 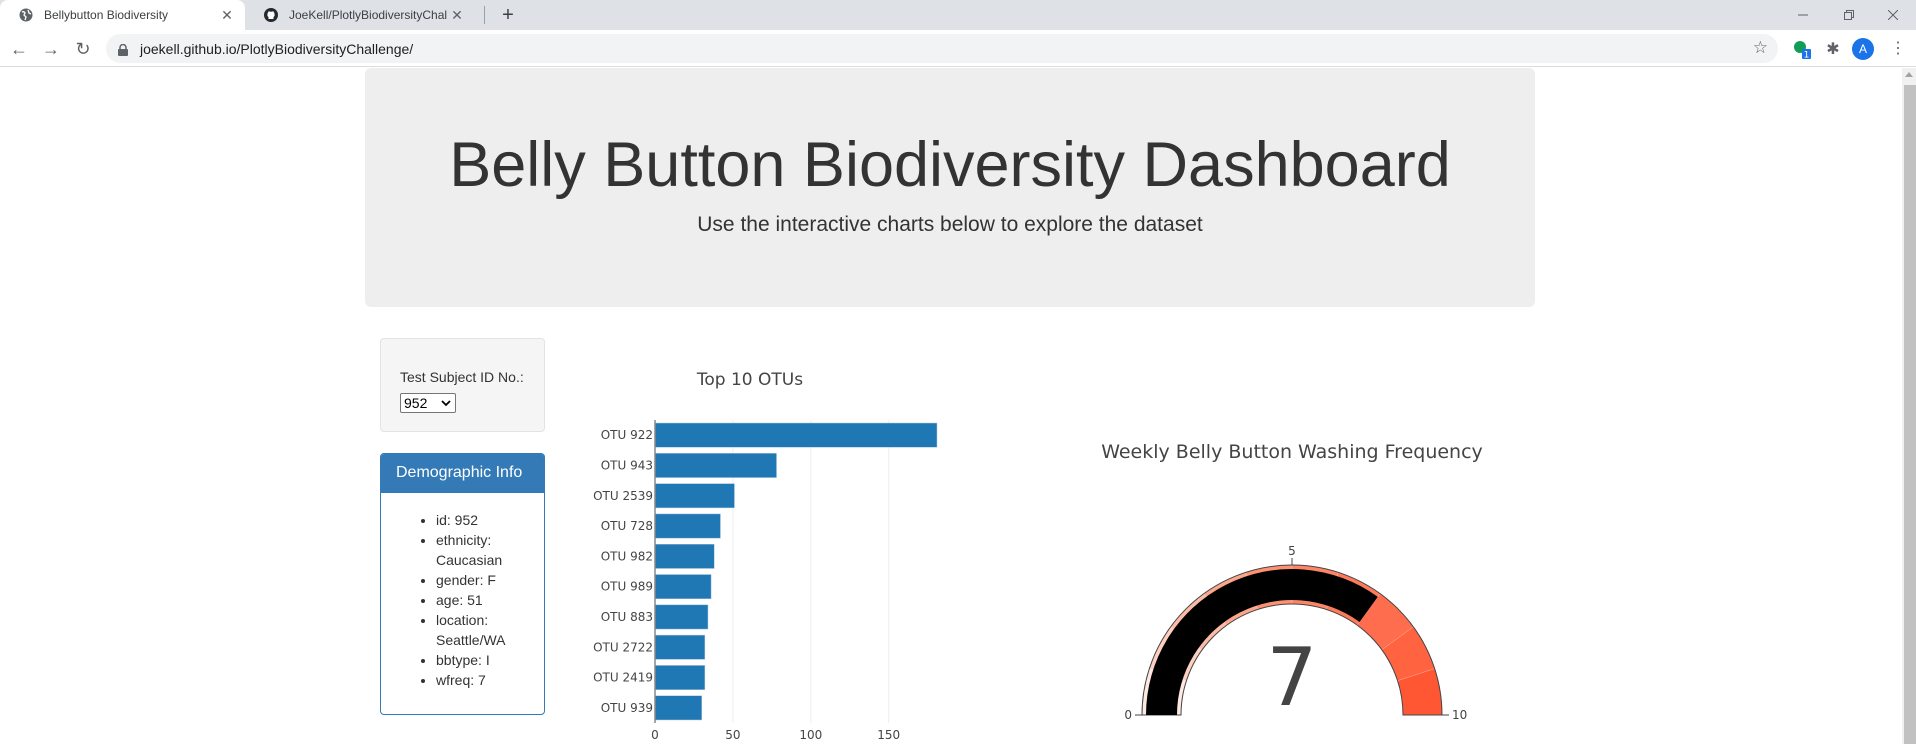 What do you see at coordinates (655, 735) in the screenshot?
I see `x-tick-label: 0` at bounding box center [655, 735].